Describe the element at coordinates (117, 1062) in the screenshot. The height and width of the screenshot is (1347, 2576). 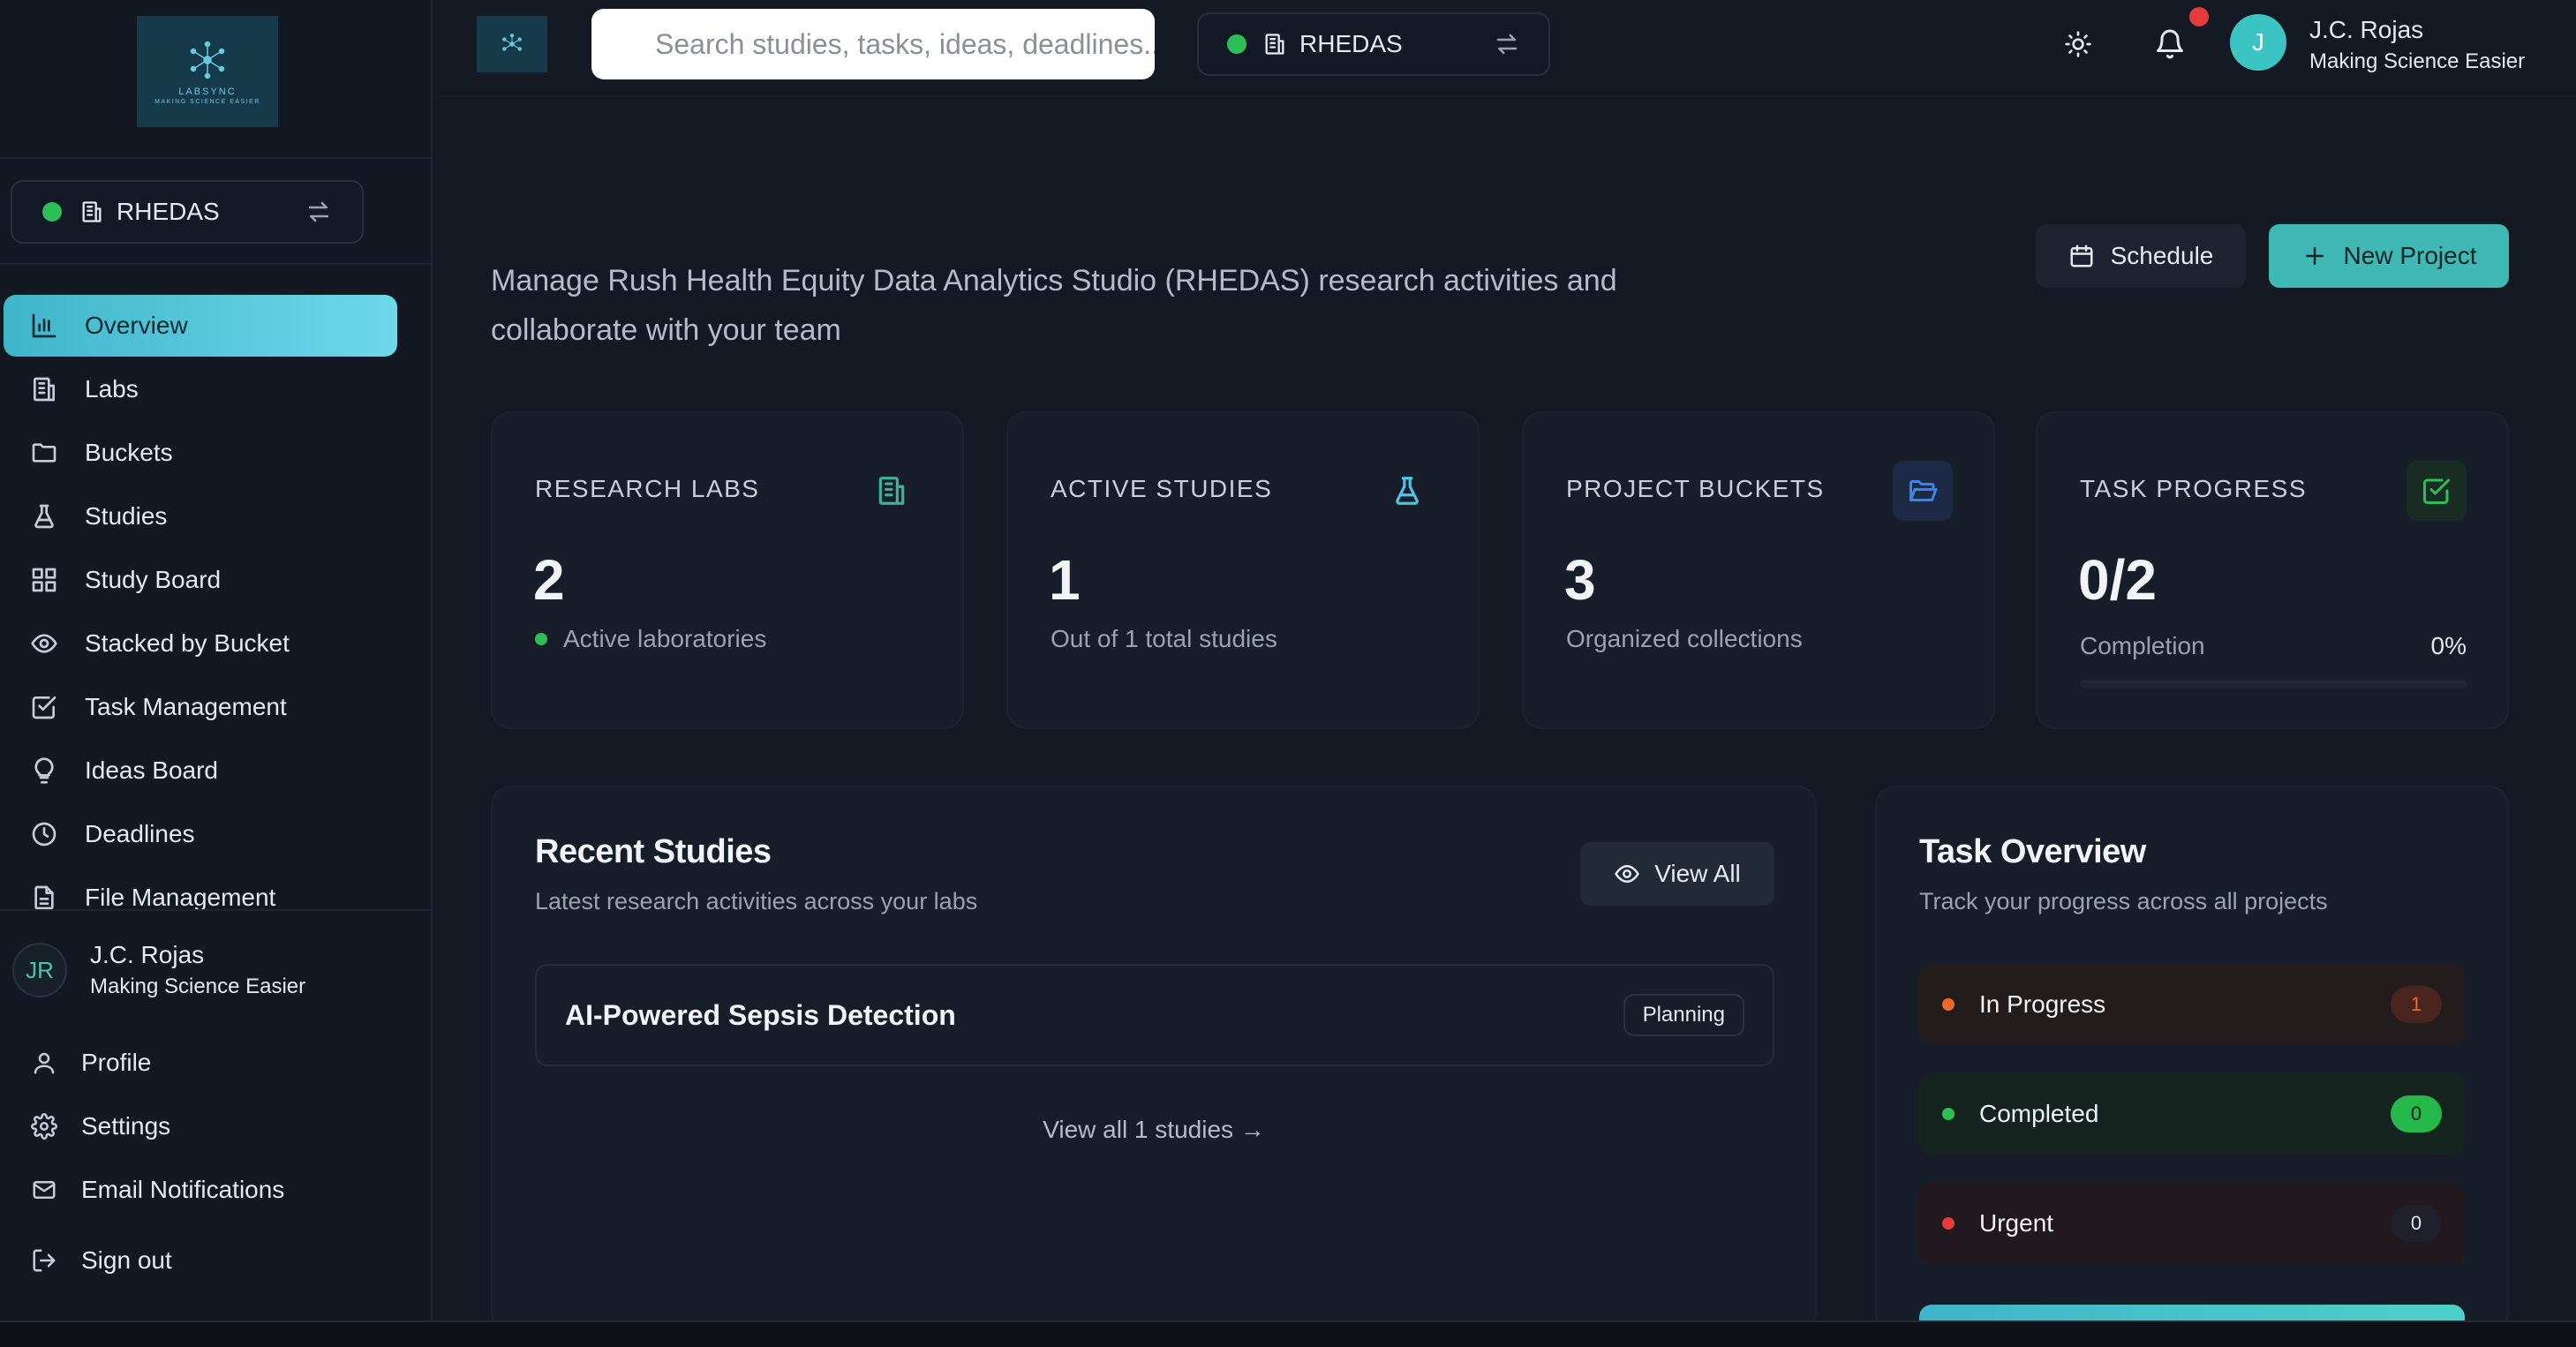
I see `profile-label: Profile` at that location.